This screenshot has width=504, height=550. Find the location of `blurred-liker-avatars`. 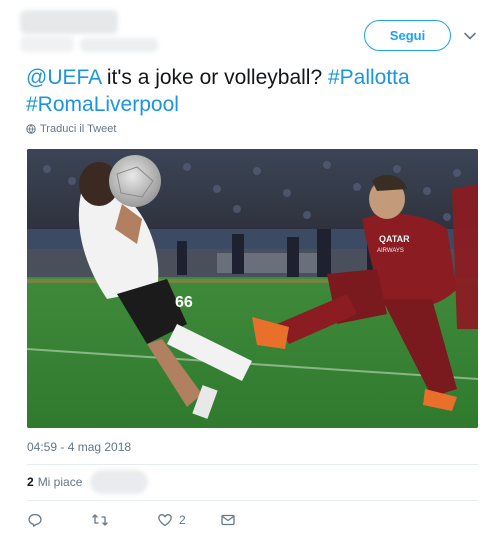

blurred-liker-avatars is located at coordinates (119, 482).